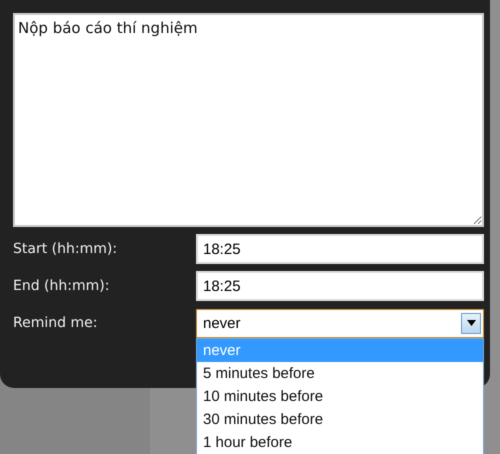  What do you see at coordinates (340, 373) in the screenshot?
I see `dropdown-option: 5 minutes before` at bounding box center [340, 373].